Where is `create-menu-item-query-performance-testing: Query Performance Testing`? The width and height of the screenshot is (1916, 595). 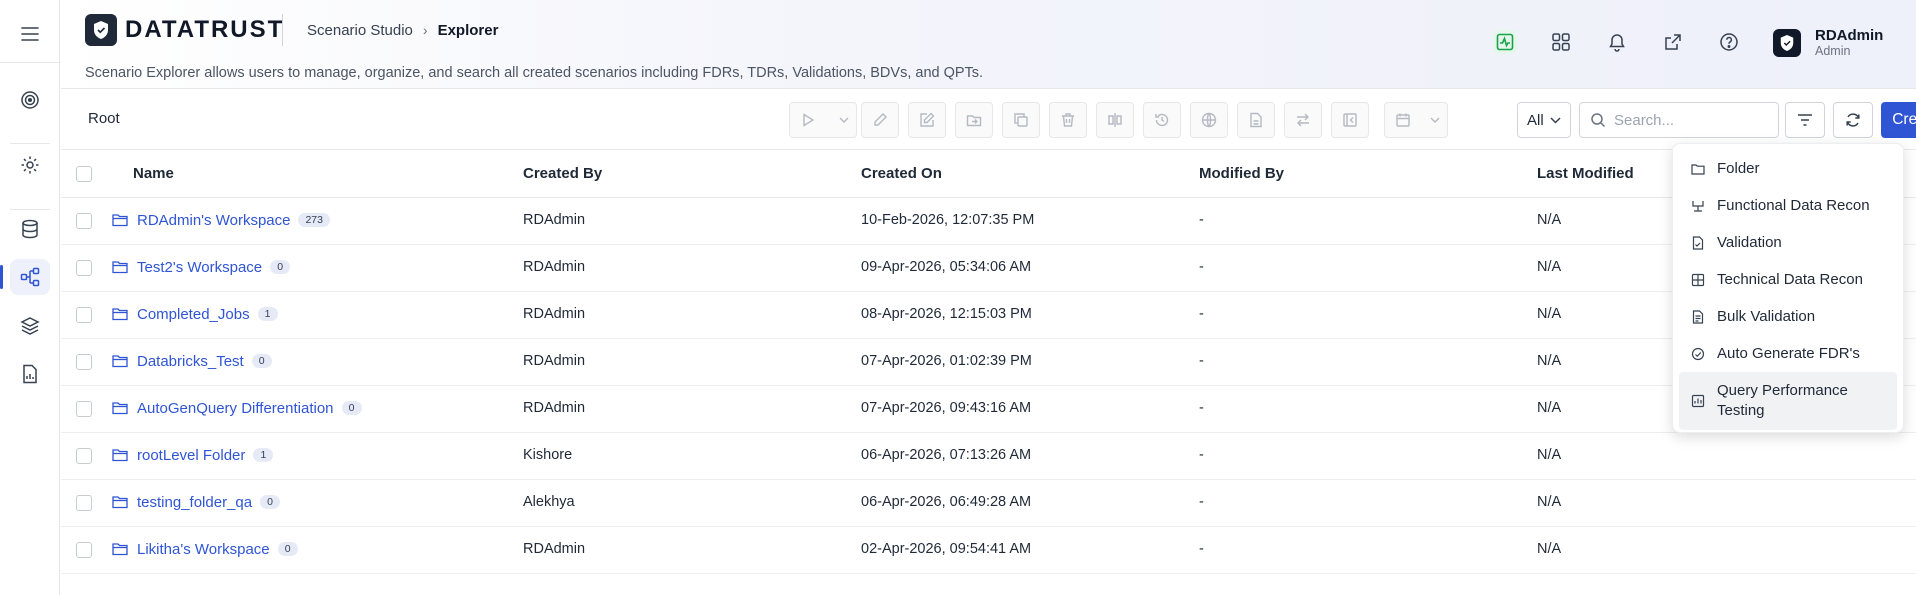
create-menu-item-query-performance-testing: Query Performance Testing is located at coordinates (1788, 401).